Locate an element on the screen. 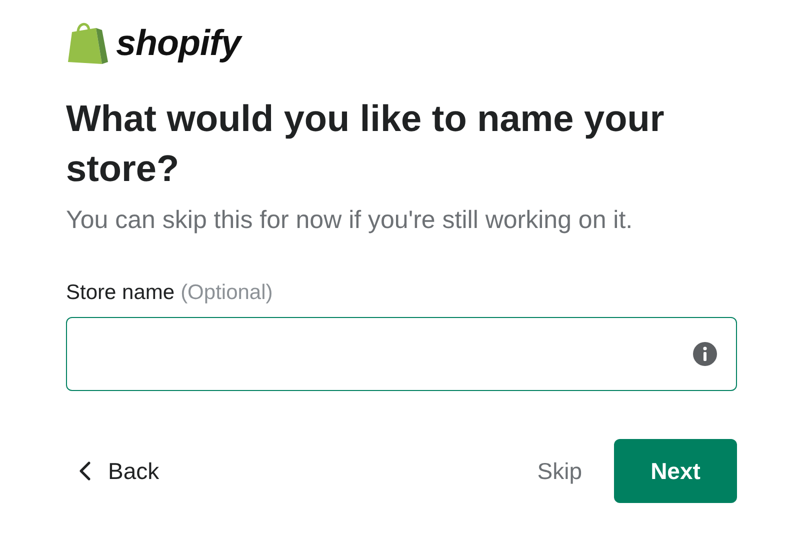 The width and height of the screenshot is (800, 533). page-heading: What would you like to name your store? is located at coordinates (366, 144).